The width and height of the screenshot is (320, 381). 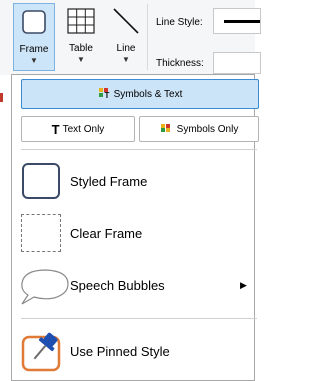 What do you see at coordinates (242, 21) in the screenshot?
I see `line-style-preview` at bounding box center [242, 21].